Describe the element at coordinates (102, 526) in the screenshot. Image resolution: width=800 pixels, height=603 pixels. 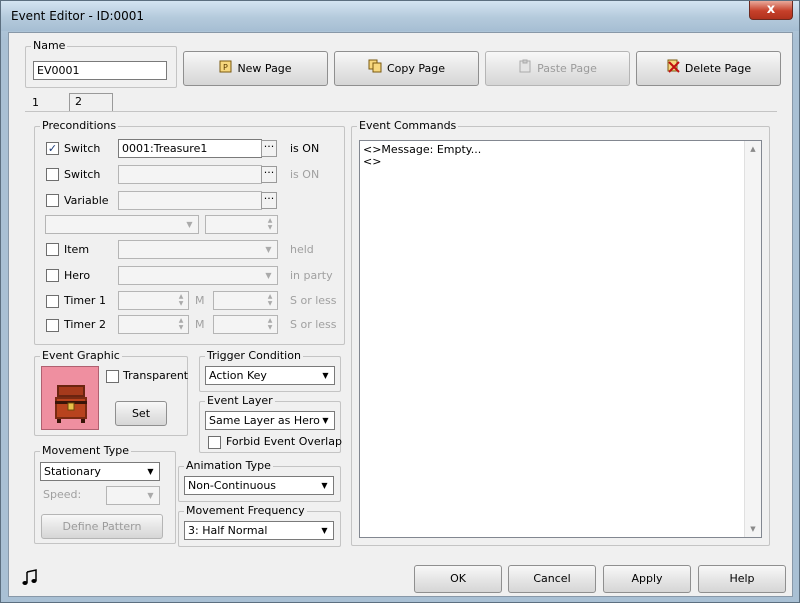
I see `define-pattern-button: Define Pattern` at that location.